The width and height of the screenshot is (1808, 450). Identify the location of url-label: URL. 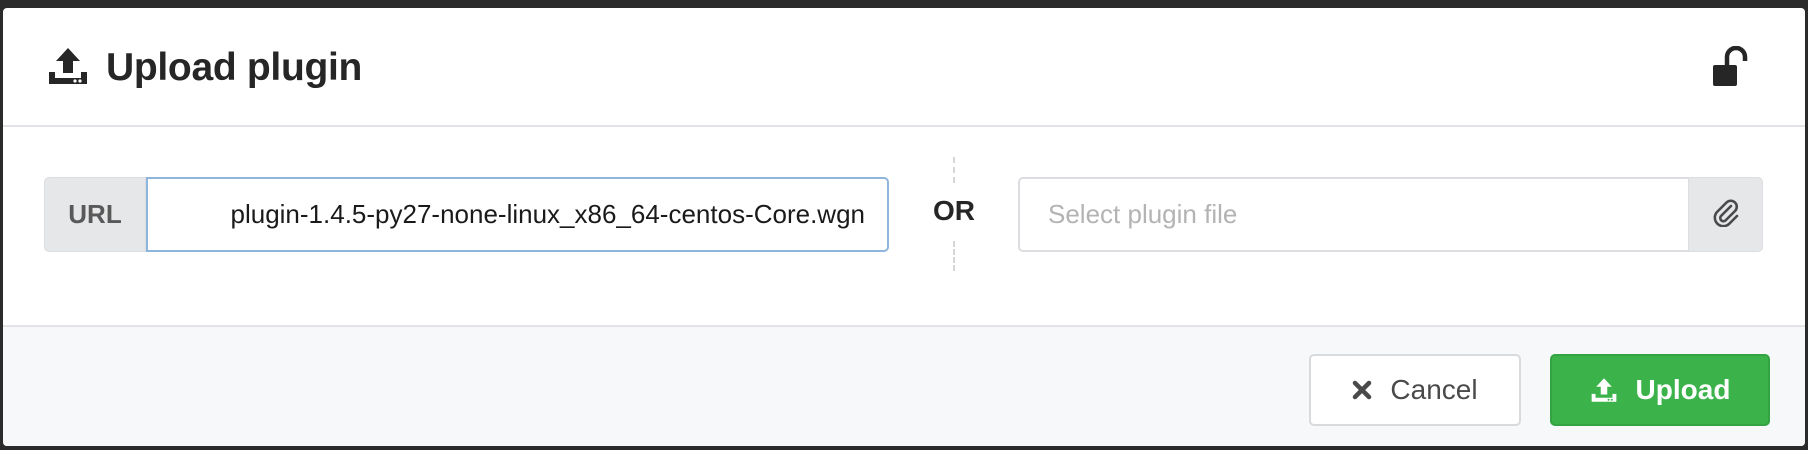
(95, 214).